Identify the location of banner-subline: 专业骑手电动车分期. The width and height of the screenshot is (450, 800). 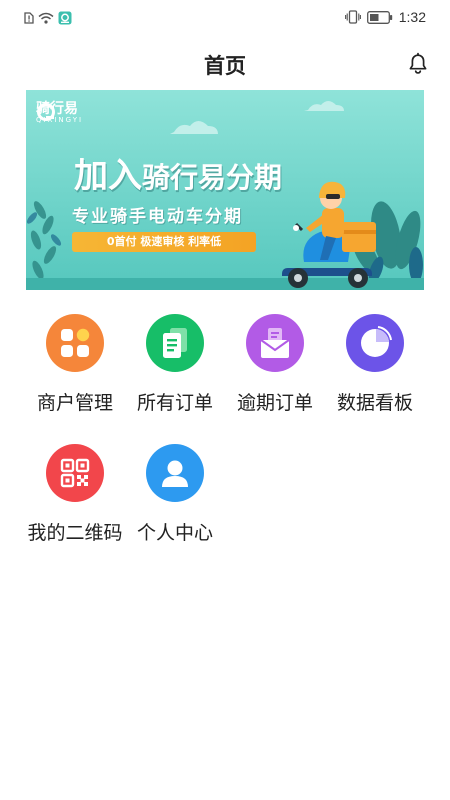
(157, 217).